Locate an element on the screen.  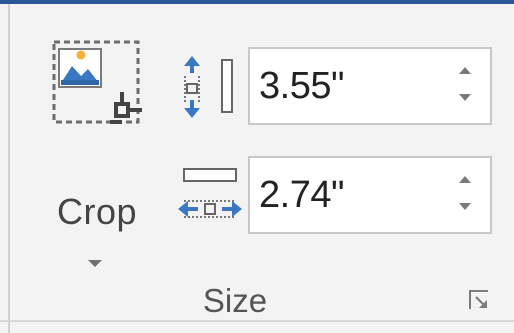
width-increase-icon is located at coordinates (465, 181).